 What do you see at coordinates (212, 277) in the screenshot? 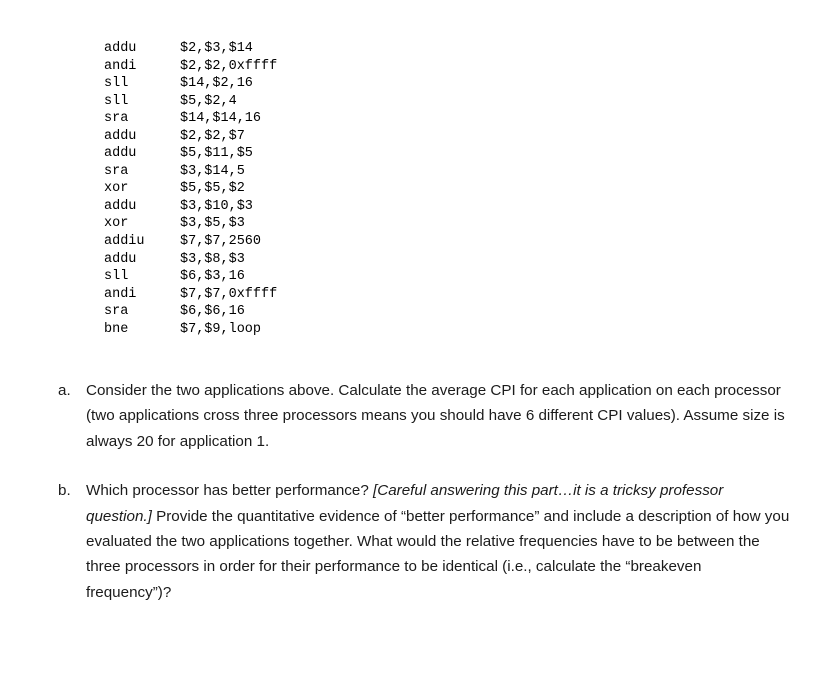
I see `code-instruction-operands: $6,$3,16` at bounding box center [212, 277].